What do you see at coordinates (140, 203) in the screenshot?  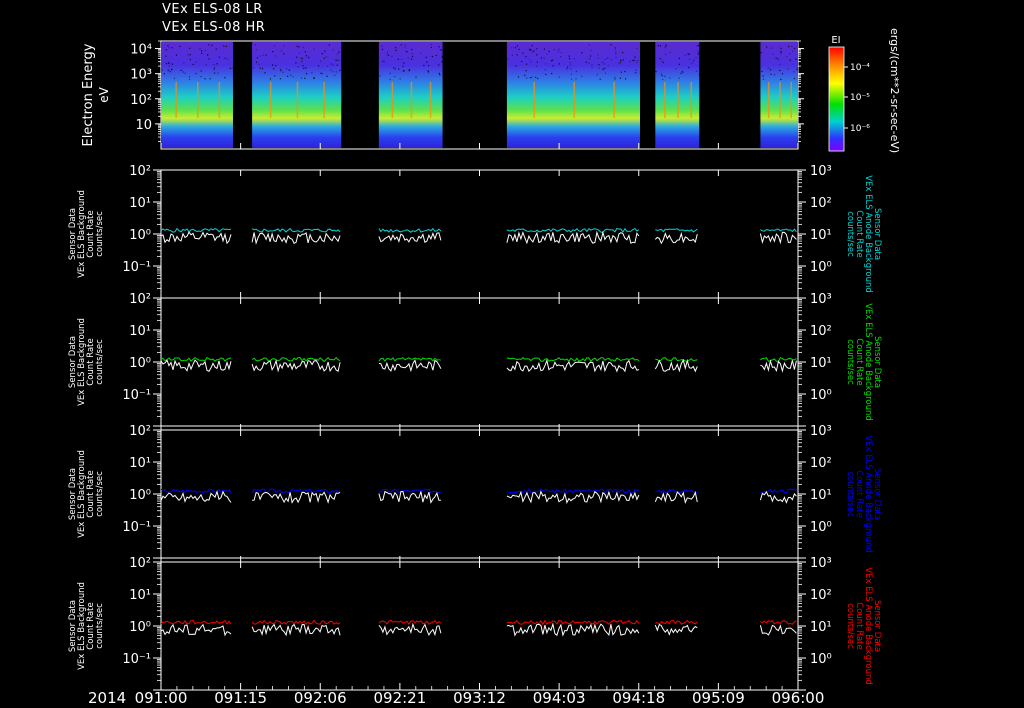 I see `panel-left-tick-label: 10¹` at bounding box center [140, 203].